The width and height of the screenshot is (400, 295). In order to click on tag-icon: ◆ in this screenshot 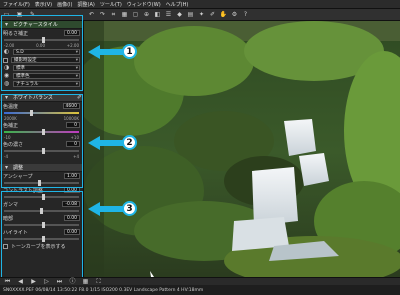, I will do `click(179, 14)`.